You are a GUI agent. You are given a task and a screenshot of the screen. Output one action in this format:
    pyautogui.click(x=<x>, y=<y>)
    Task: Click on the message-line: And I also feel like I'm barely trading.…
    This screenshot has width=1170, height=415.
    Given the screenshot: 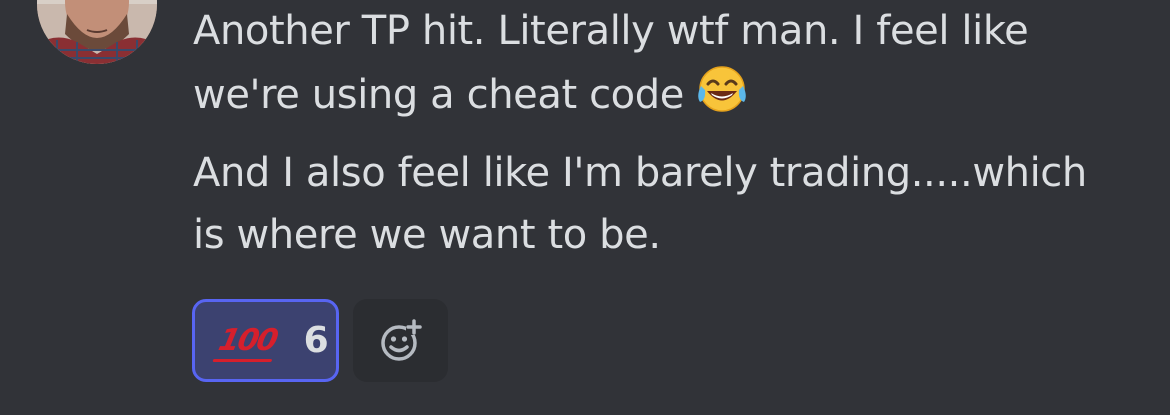 What is the action you would take?
    pyautogui.click(x=640, y=173)
    